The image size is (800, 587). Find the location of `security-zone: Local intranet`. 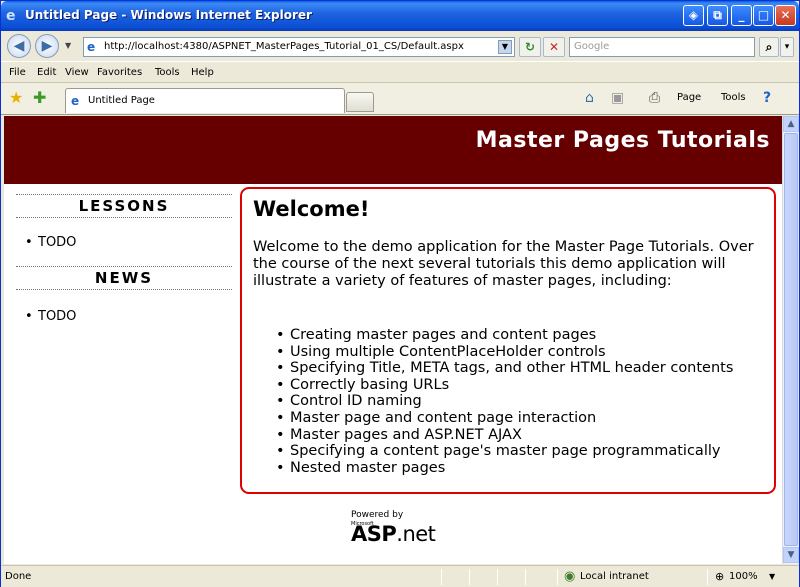

security-zone: Local intranet is located at coordinates (614, 576).